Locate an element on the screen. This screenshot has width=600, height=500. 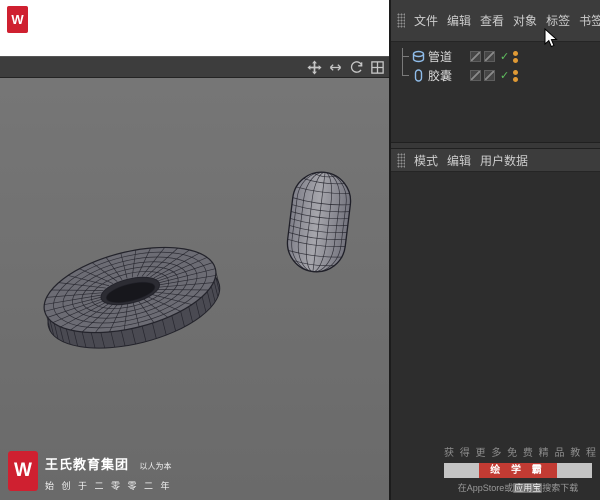
object-name: 管道 is located at coordinates (449, 56).